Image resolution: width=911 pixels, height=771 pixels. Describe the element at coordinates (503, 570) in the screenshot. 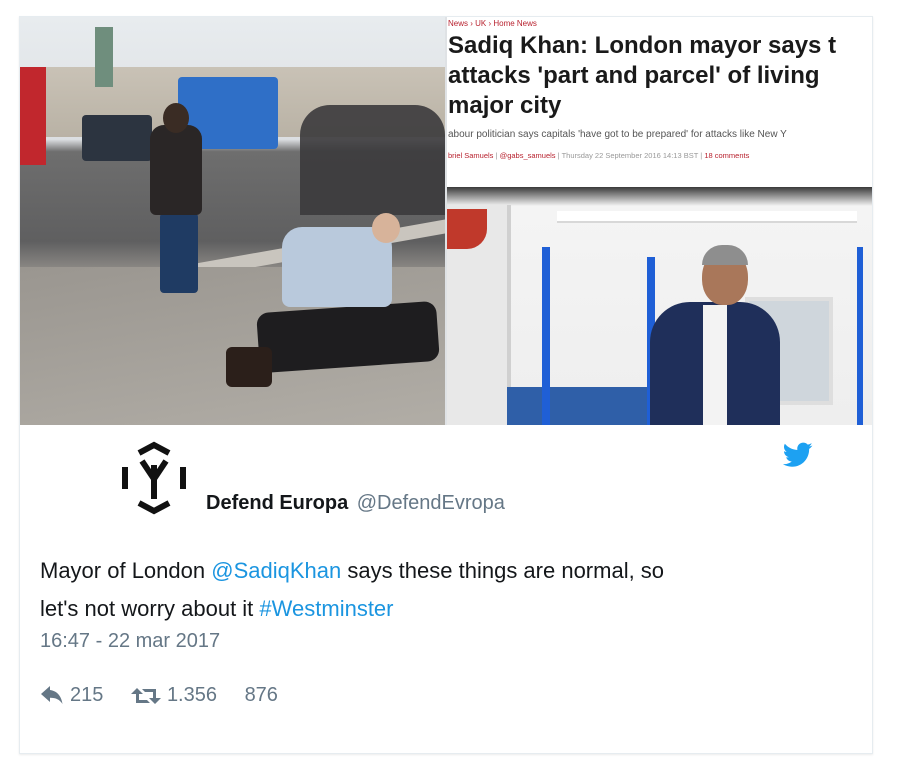

I see `tweet-text-part: says these things are normal, so` at that location.